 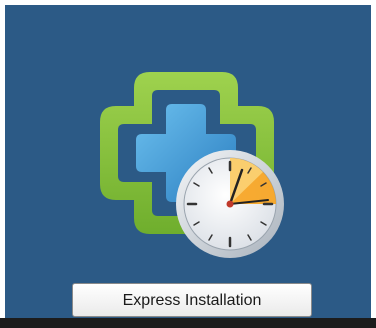 What do you see at coordinates (188, 323) in the screenshot?
I see `bottom-divider` at bounding box center [188, 323].